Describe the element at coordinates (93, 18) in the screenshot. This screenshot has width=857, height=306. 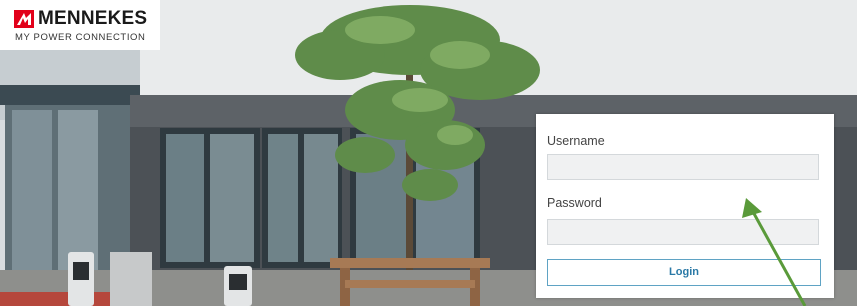
I see `brand-name: MENNEKES` at that location.